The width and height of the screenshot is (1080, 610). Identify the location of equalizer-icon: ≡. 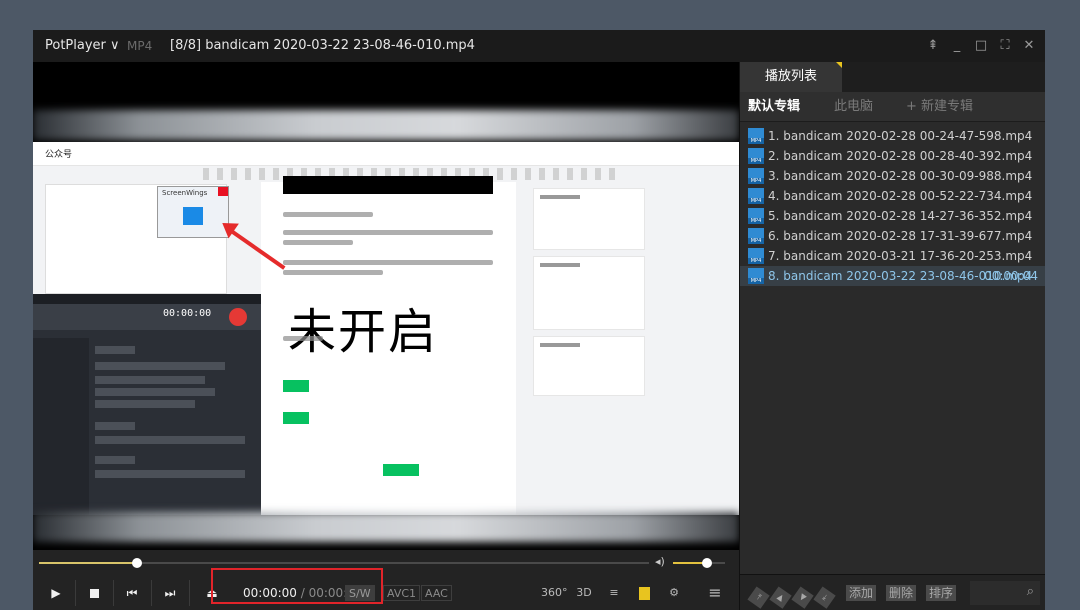
(614, 593).